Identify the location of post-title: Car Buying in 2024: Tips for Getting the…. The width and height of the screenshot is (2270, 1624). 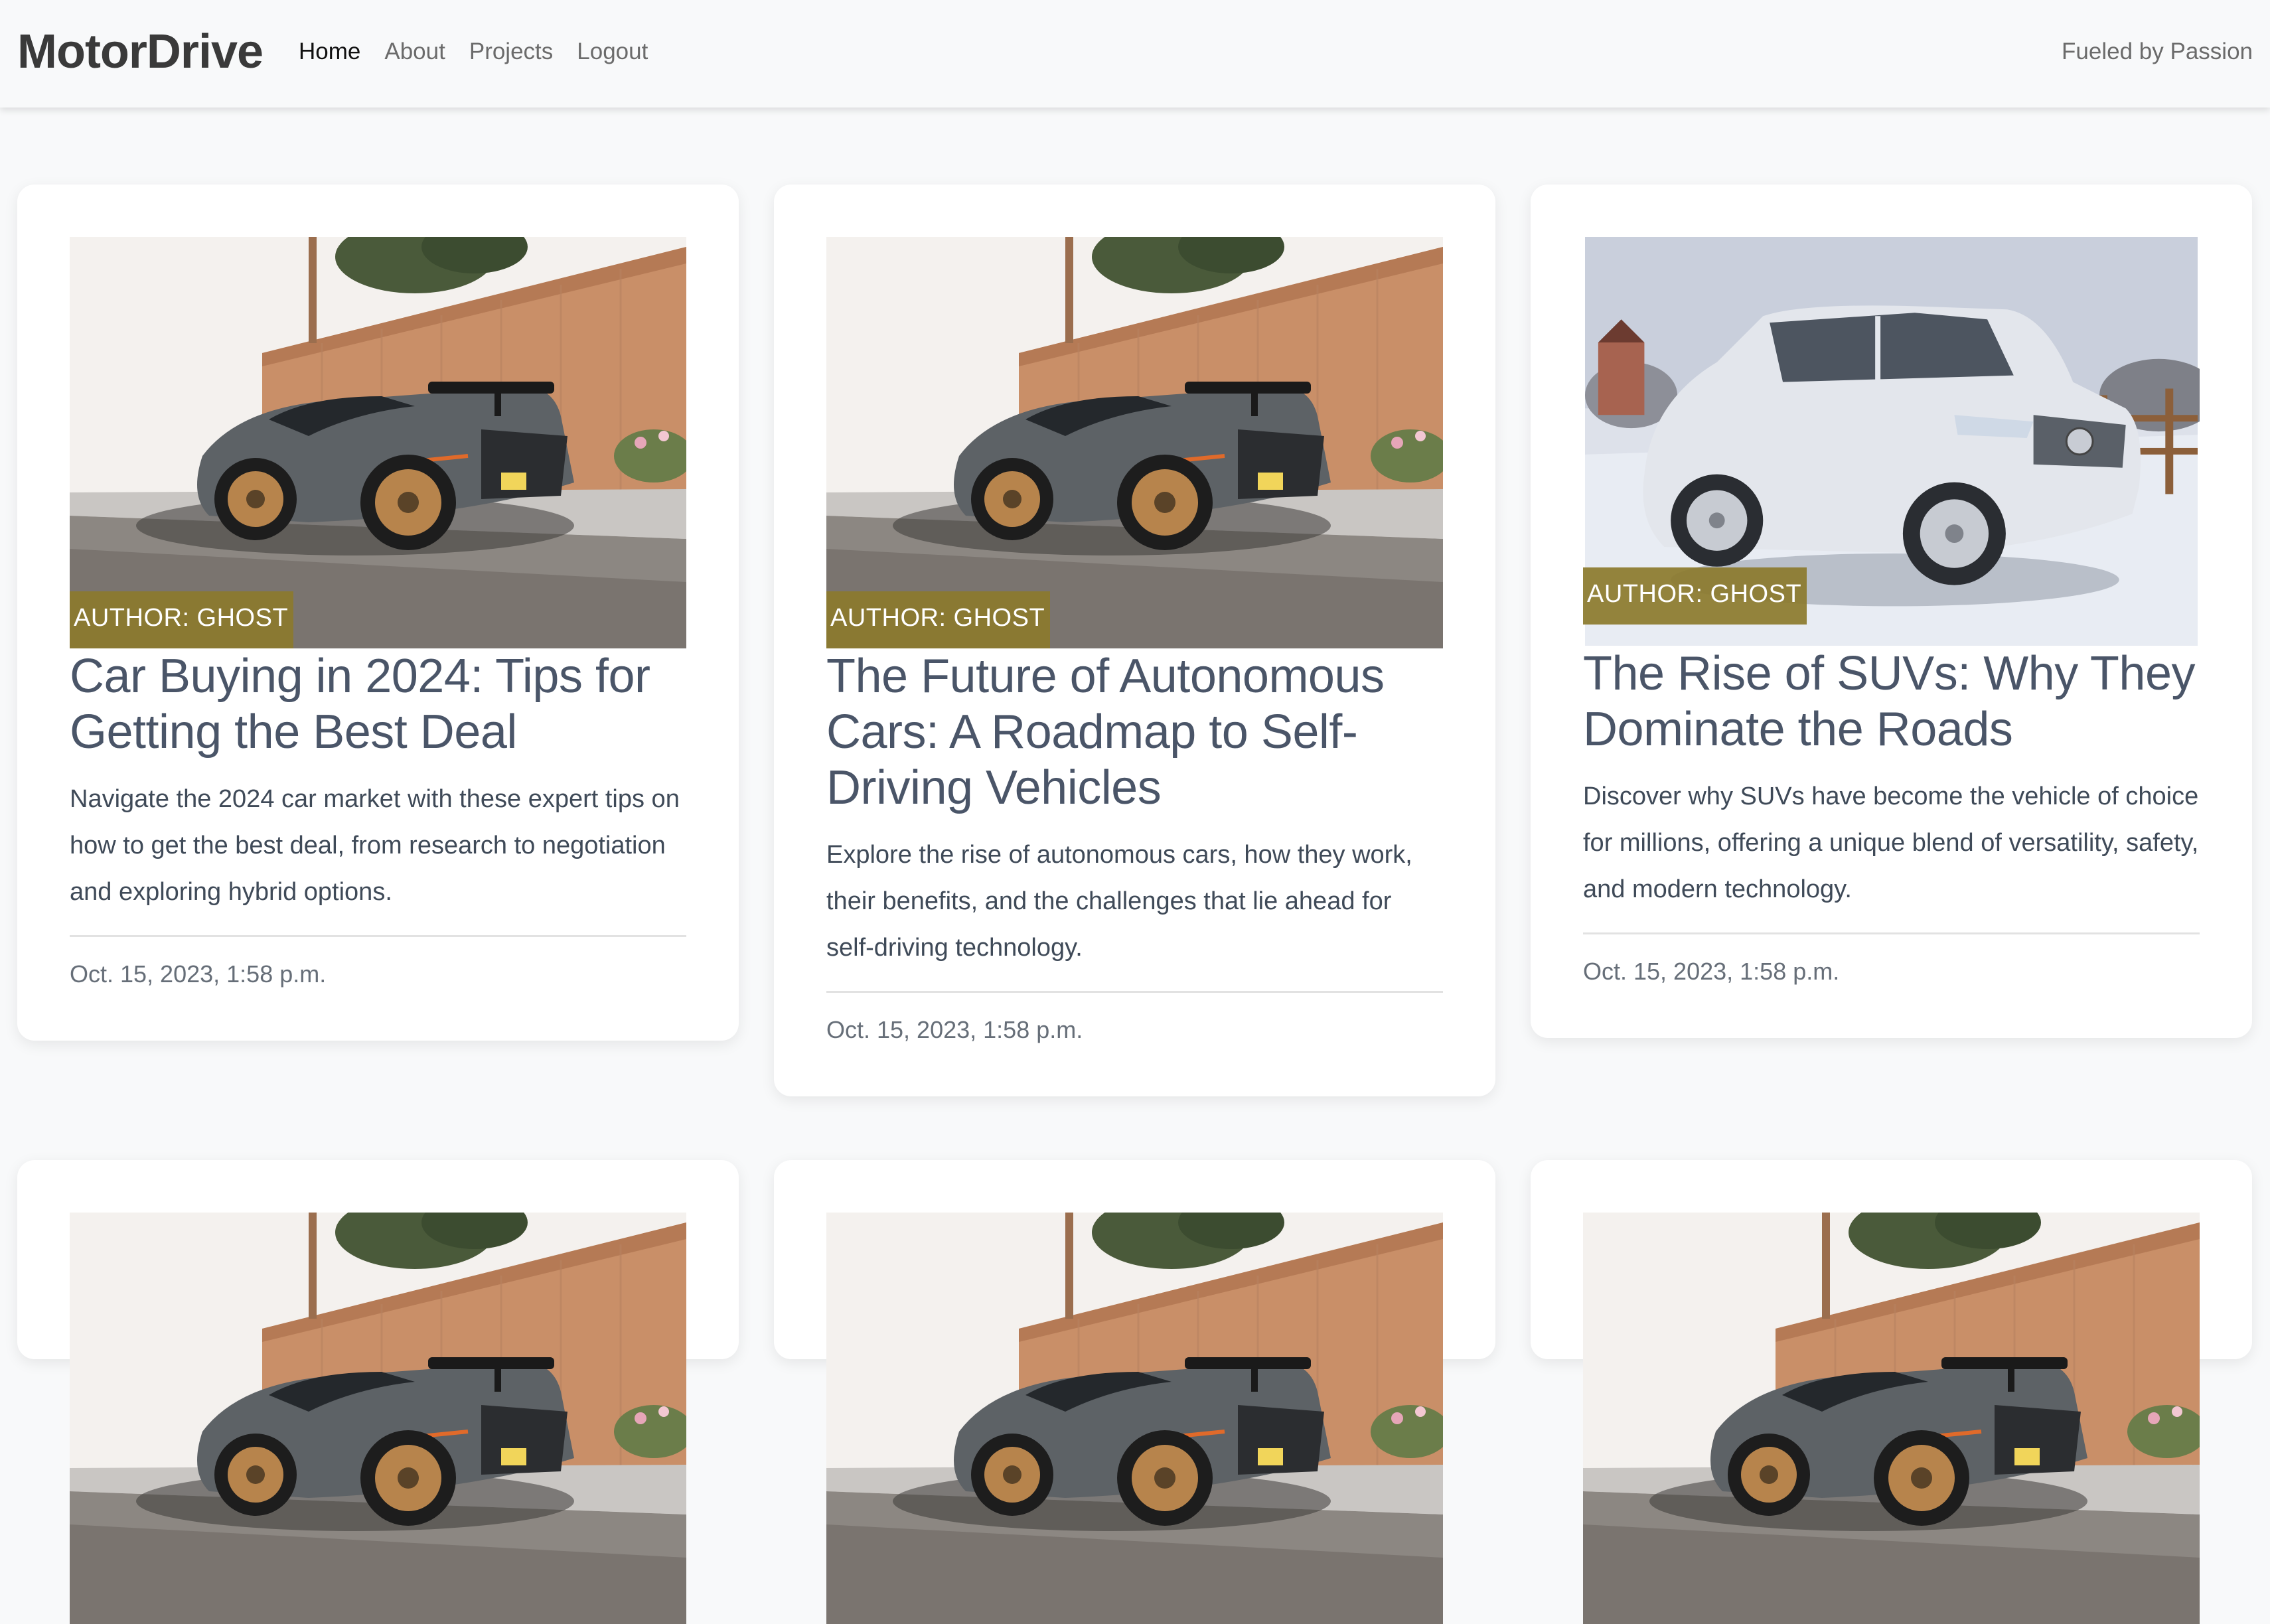
(378, 704).